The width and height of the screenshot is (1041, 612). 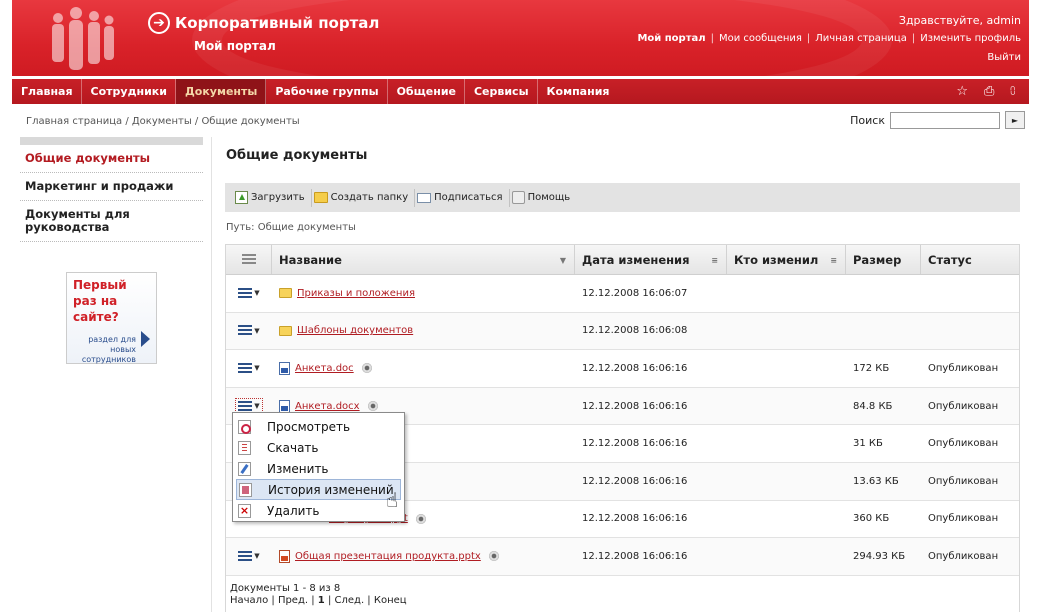 What do you see at coordinates (111, 159) in the screenshot?
I see `sidebar-item-common-docs: Общие документы` at bounding box center [111, 159].